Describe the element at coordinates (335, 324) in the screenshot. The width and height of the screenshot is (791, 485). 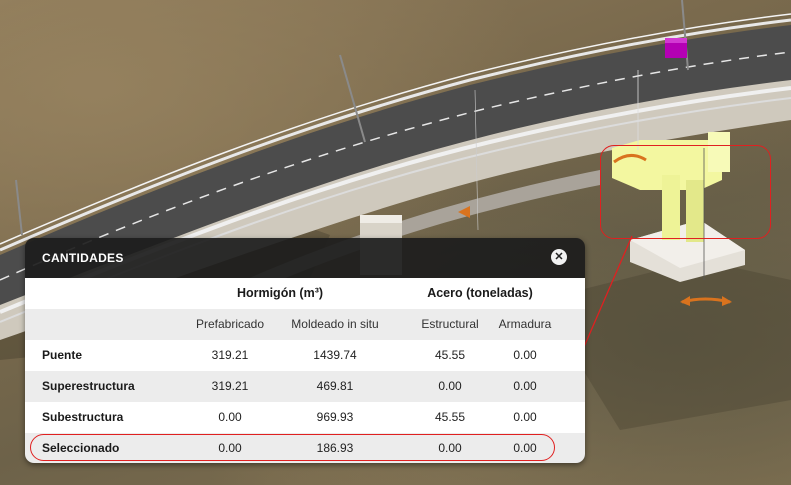
I see `cast-in-place-header: Moldeado in situ` at that location.